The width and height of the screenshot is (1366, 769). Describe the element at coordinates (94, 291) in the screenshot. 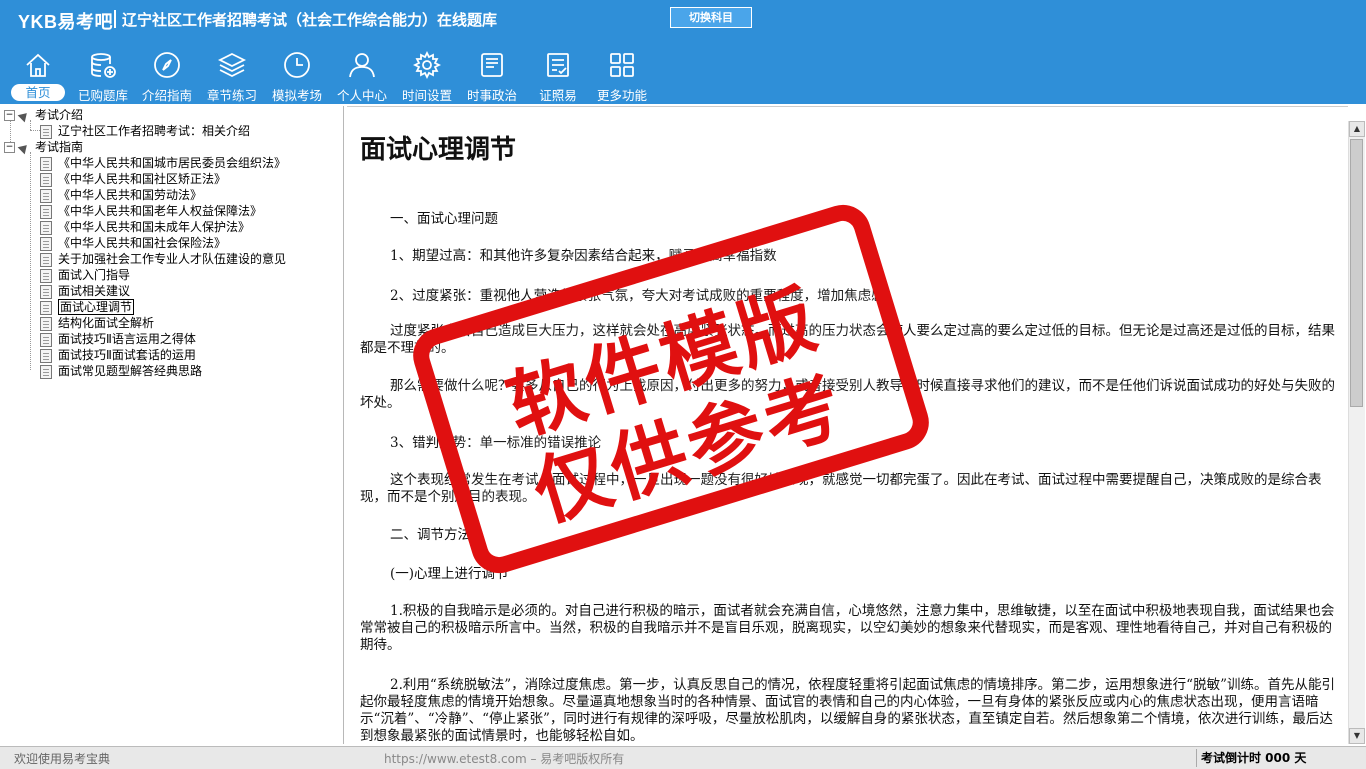

I see `tree-item-label: 面试相关建议` at that location.